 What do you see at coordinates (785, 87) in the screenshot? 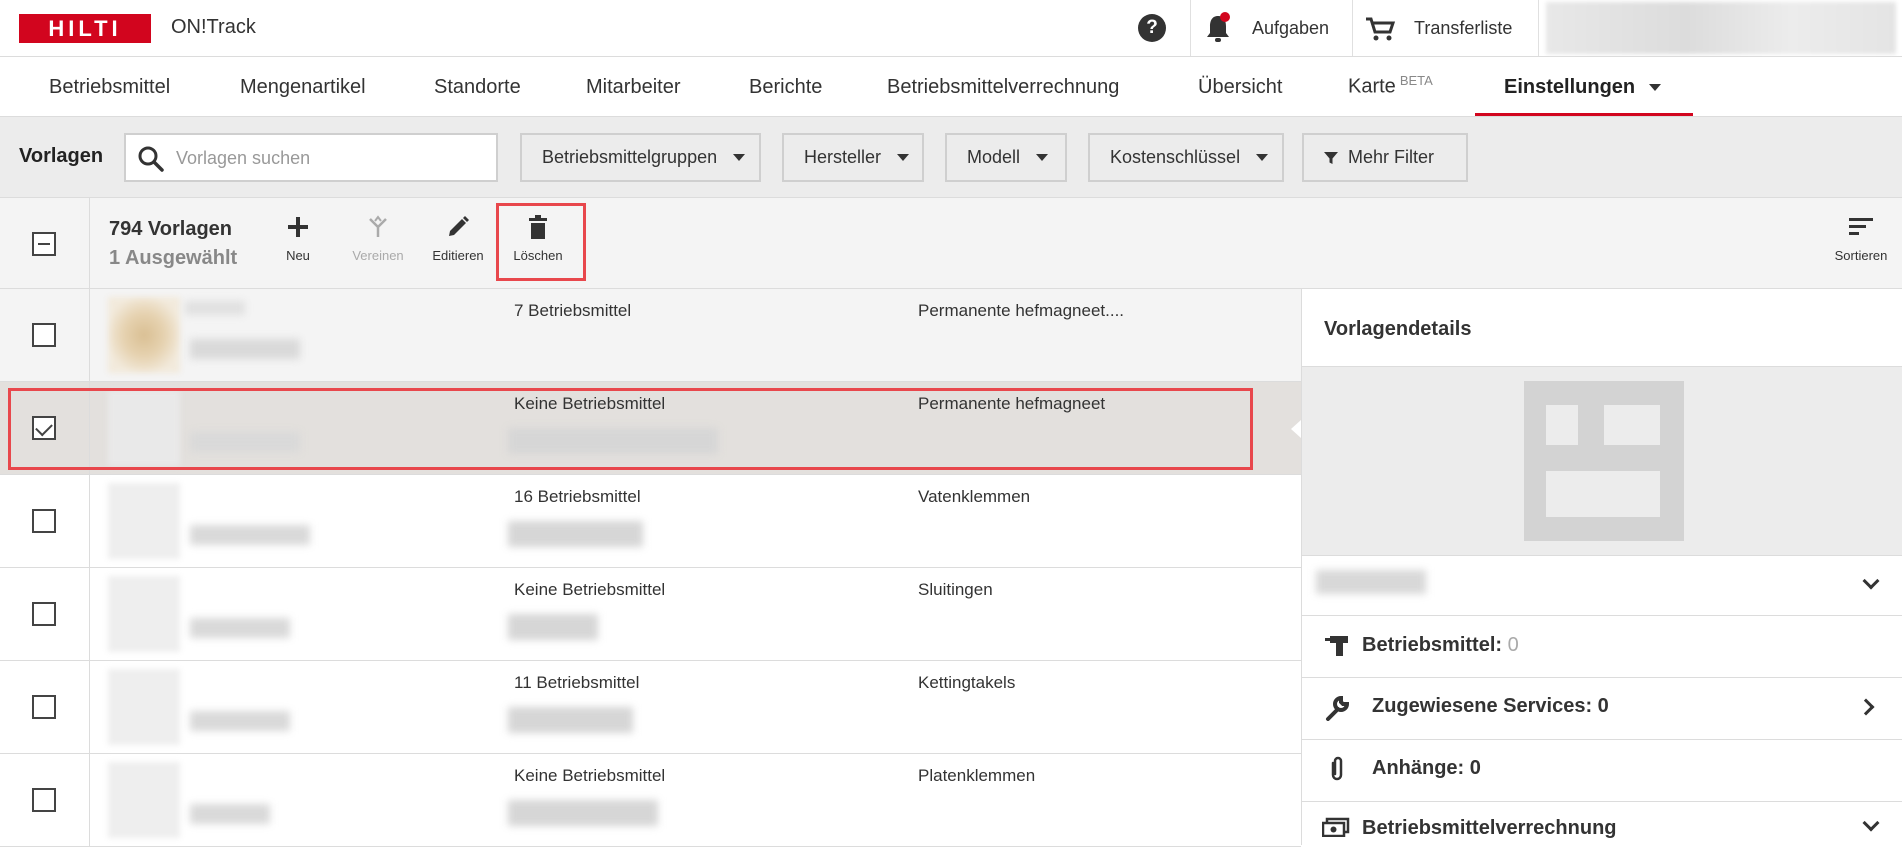
I see `nav-berichte: Berichte` at bounding box center [785, 87].